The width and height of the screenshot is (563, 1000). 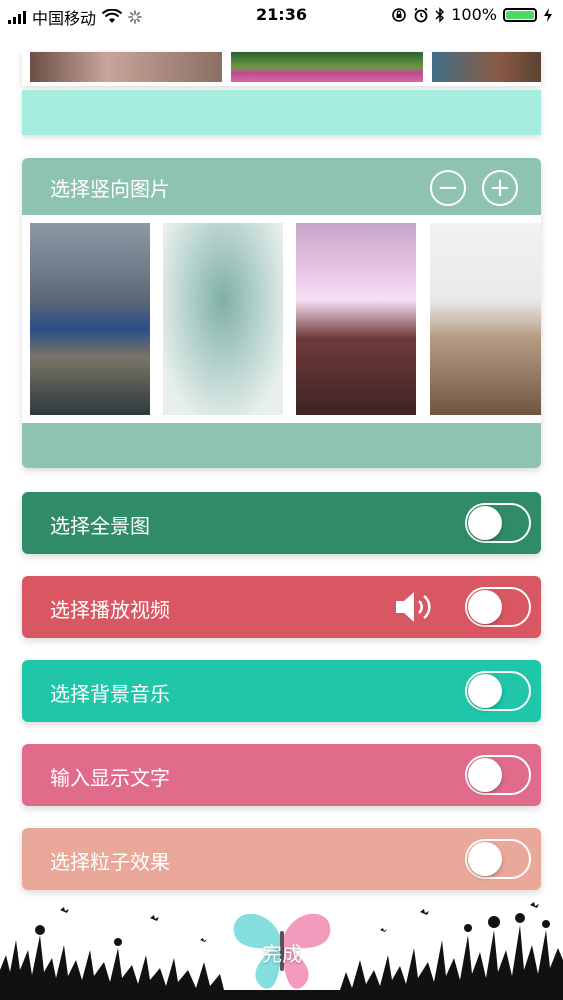 I want to click on music-toggle, so click(x=498, y=691).